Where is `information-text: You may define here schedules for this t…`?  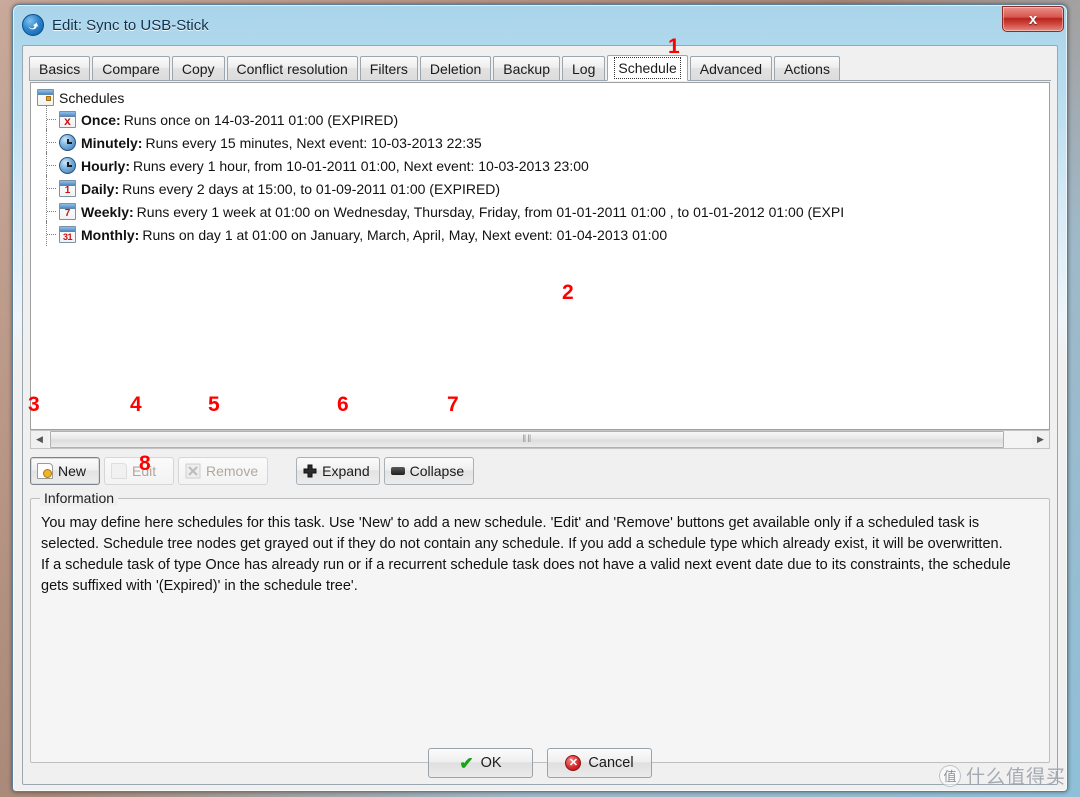 information-text: You may define here schedules for this t… is located at coordinates (540, 548).